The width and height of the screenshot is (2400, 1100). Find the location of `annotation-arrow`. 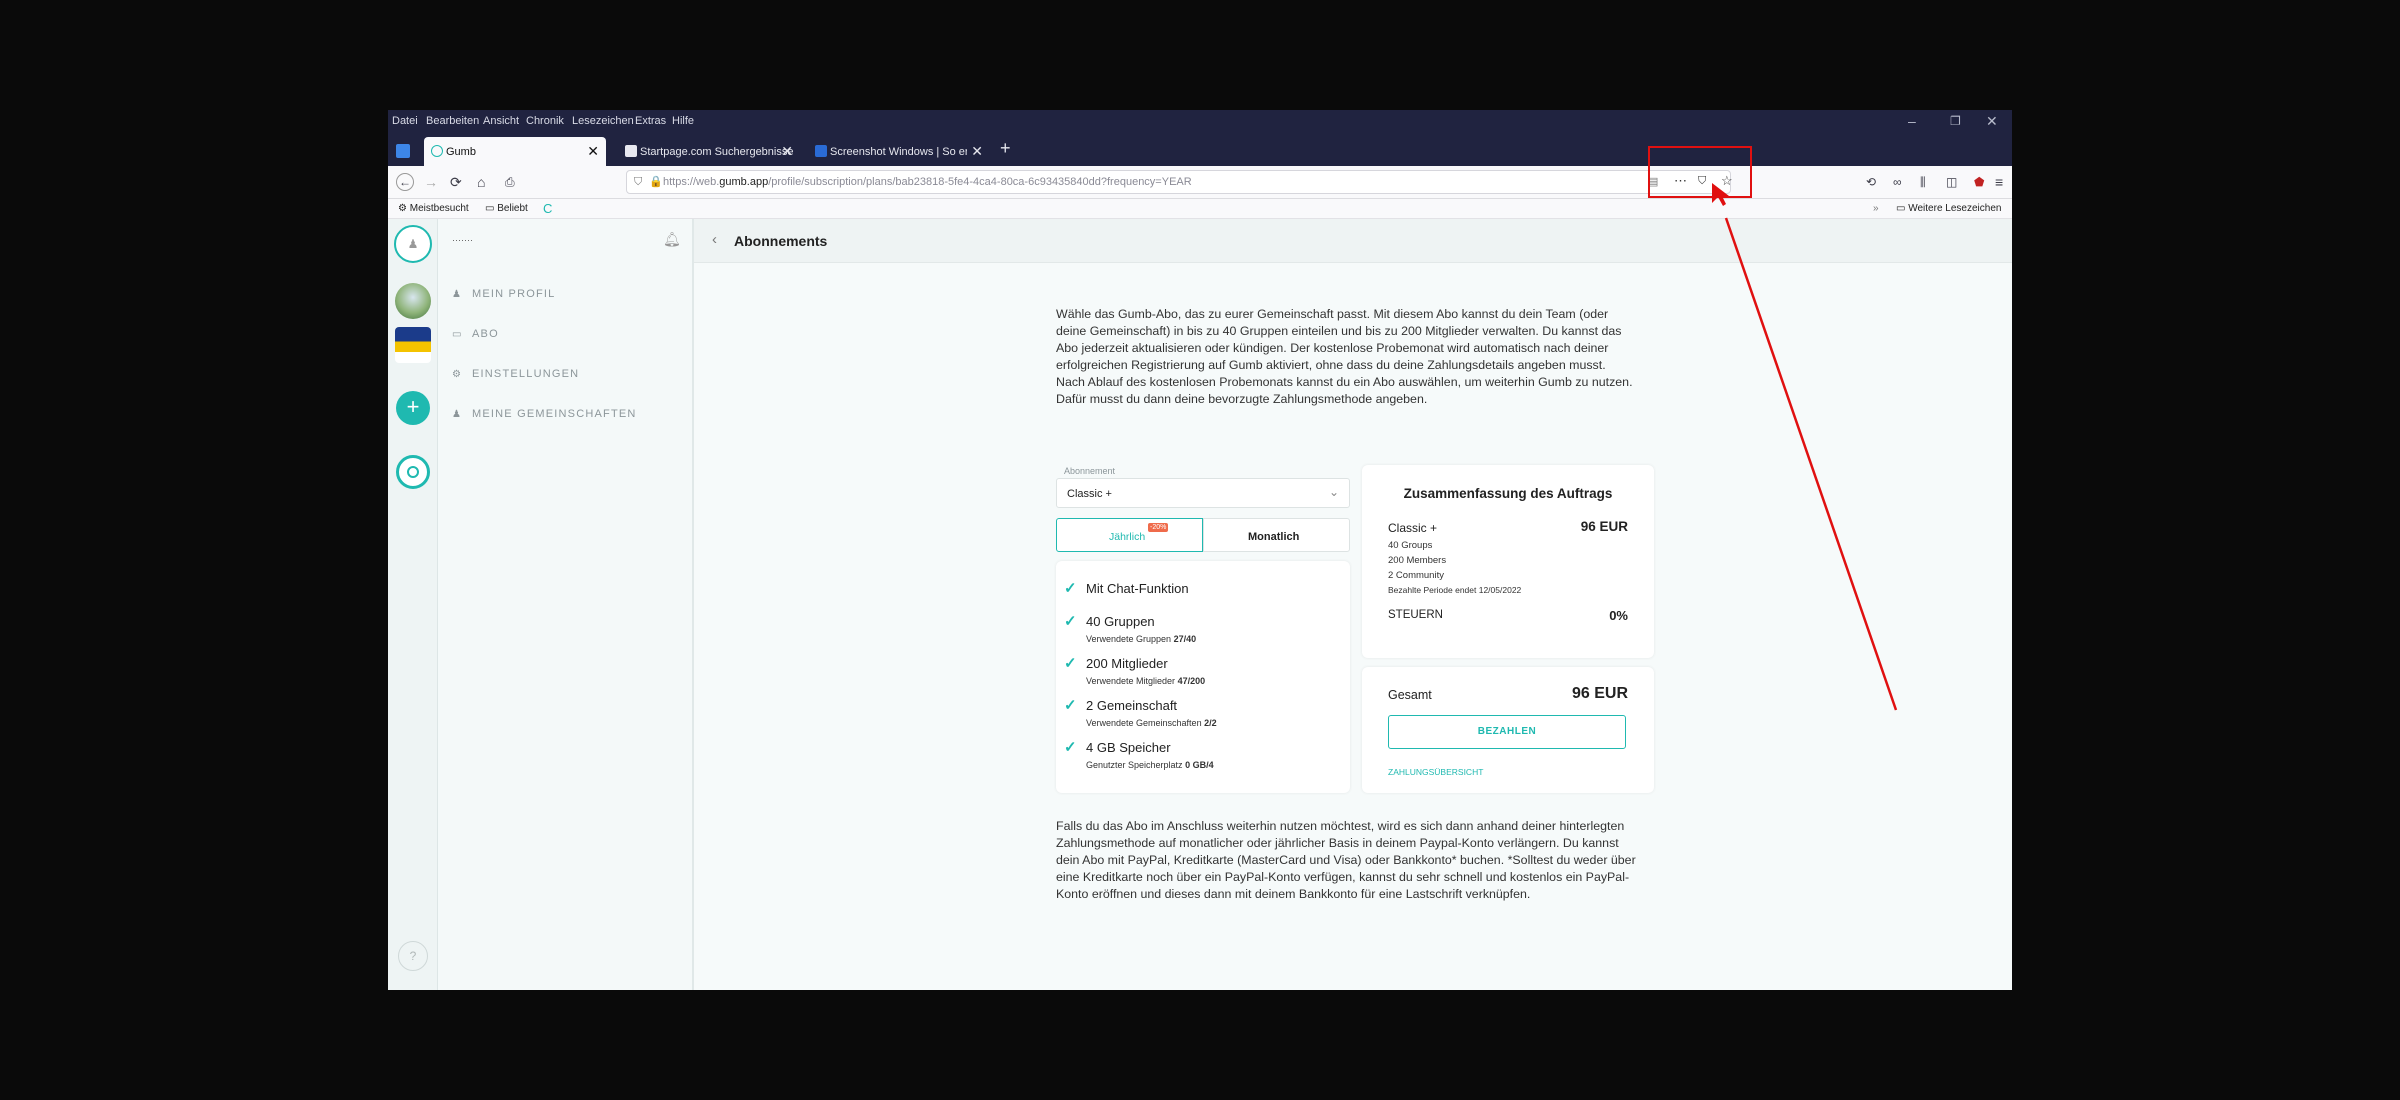

annotation-arrow is located at coordinates (1805, 447).